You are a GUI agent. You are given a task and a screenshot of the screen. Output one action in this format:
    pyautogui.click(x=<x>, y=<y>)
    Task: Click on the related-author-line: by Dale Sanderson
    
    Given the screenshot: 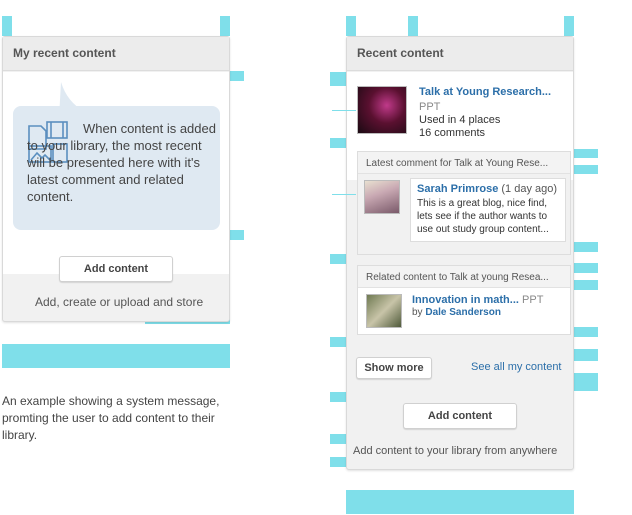 What is the action you would take?
    pyautogui.click(x=456, y=312)
    